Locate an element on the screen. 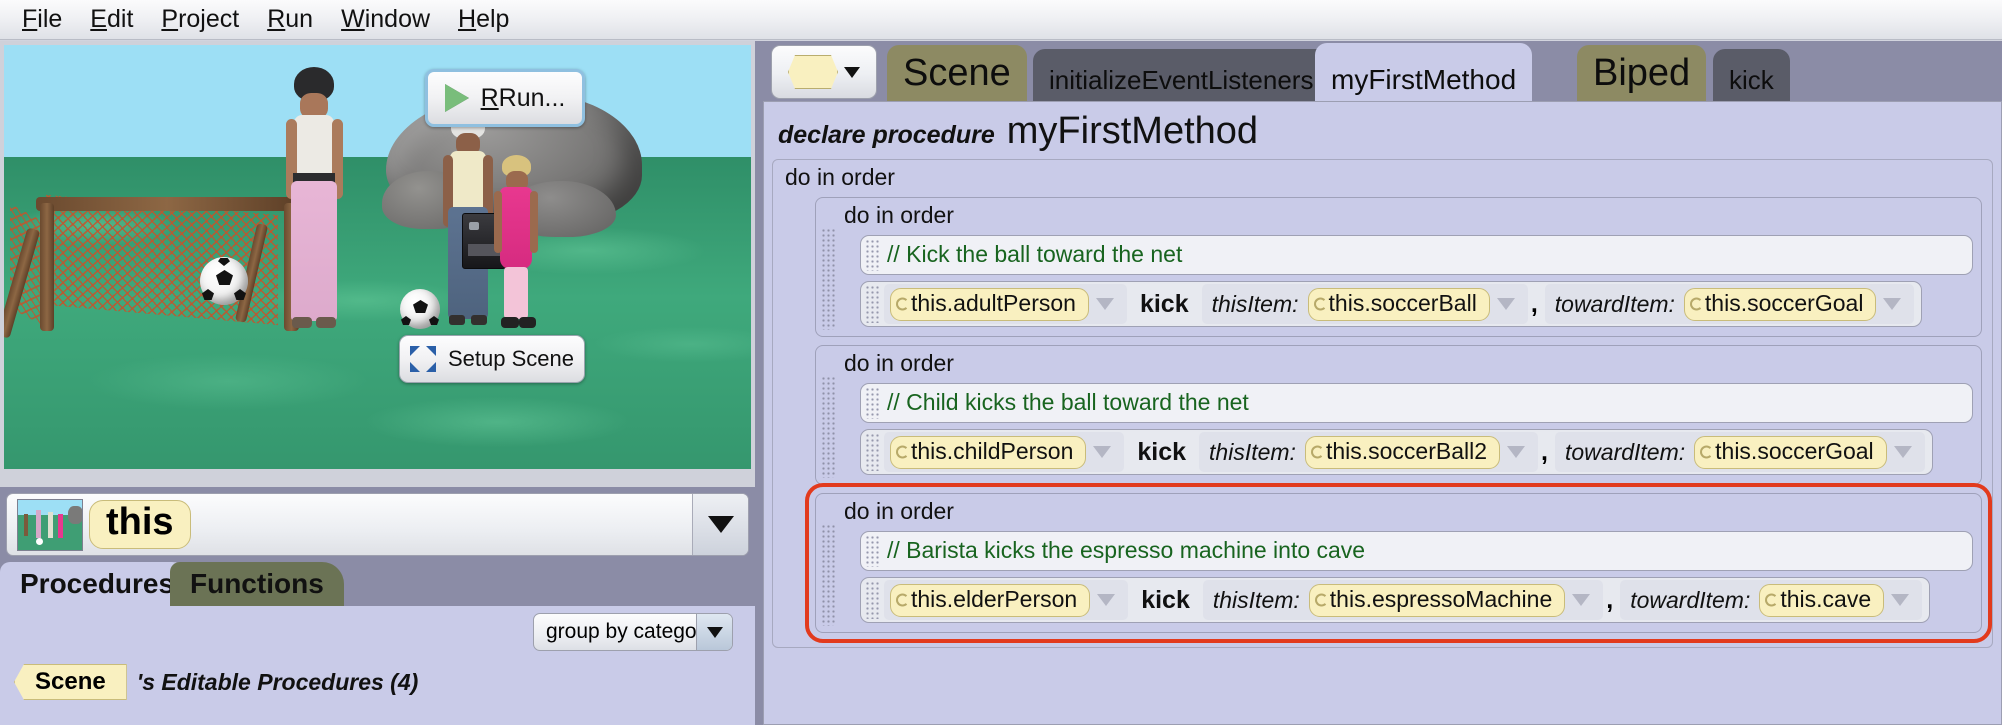 This screenshot has width=2002, height=725. object-selector-bar: this is located at coordinates (377, 524).